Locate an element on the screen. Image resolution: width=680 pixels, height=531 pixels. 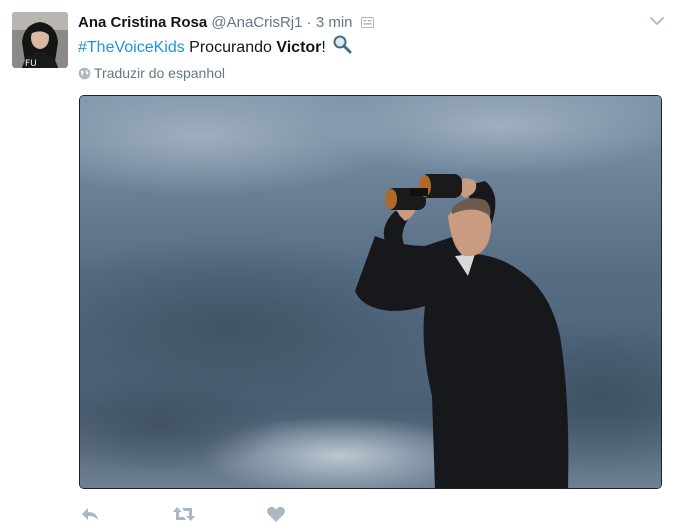
globe-icon is located at coordinates (84, 73).